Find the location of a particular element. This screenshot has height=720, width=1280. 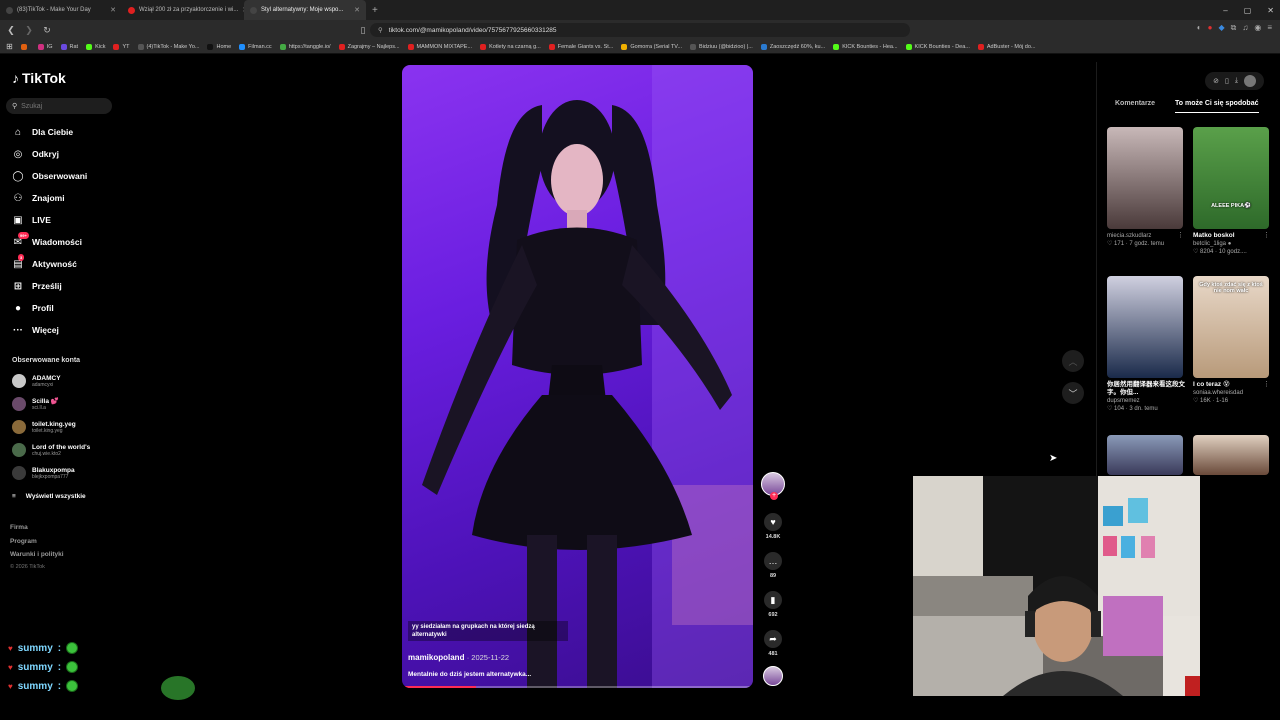

followed-account: toilet.king.yeg toilet.king.yeg is located at coordinates (44, 427).